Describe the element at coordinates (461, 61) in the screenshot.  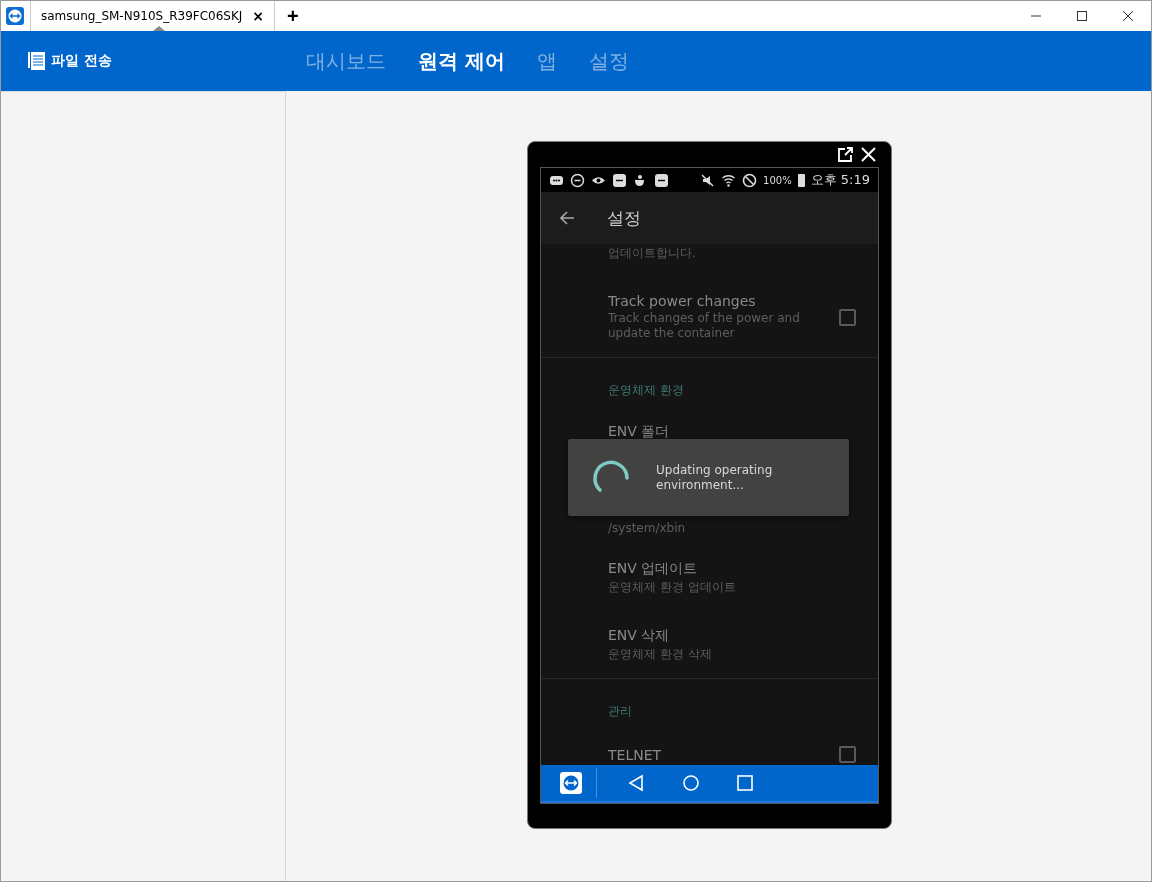
I see `nav-tab: 원격 제어` at that location.